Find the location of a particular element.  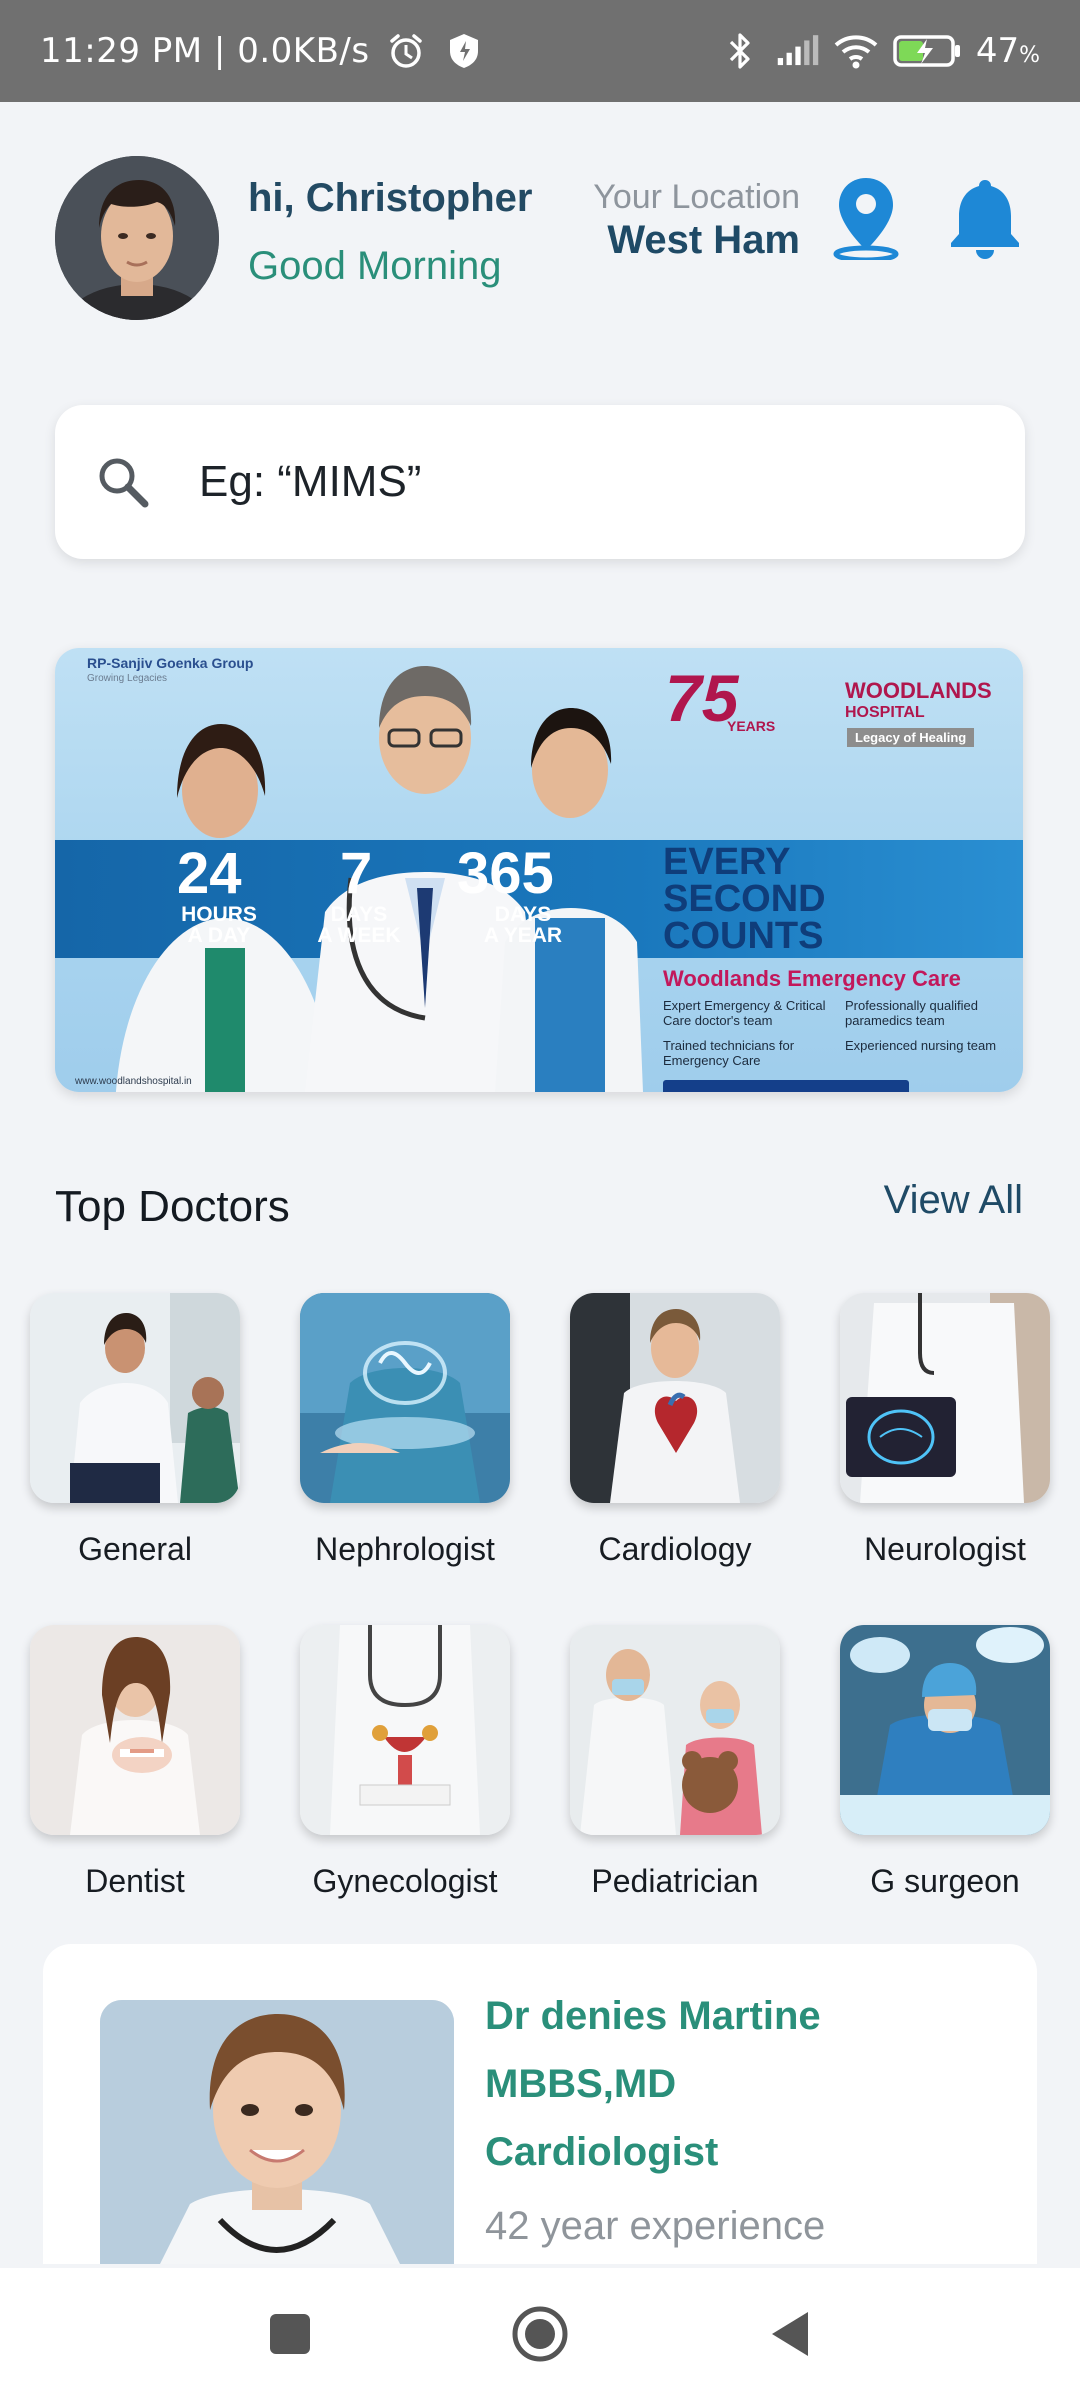

search-icon is located at coordinates (124, 483).